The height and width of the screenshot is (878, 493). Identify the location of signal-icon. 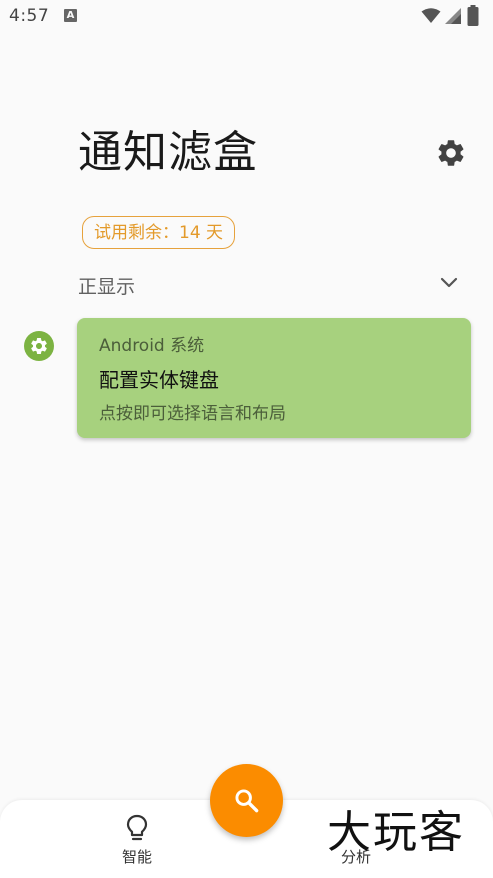
(453, 16).